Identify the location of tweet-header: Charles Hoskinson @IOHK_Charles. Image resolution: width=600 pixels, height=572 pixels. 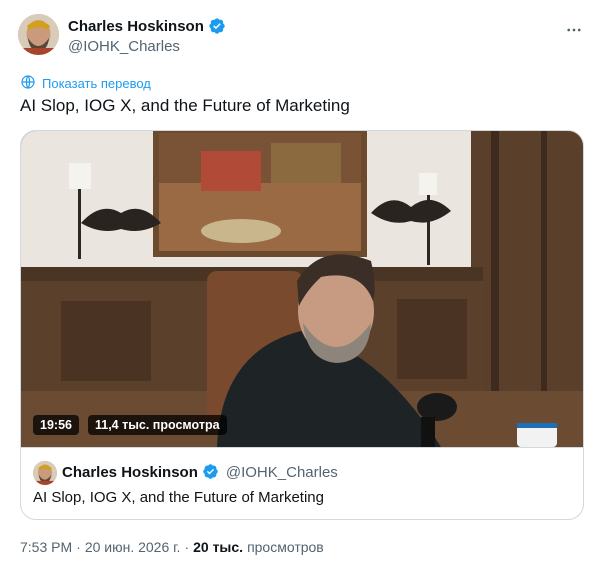
(302, 36).